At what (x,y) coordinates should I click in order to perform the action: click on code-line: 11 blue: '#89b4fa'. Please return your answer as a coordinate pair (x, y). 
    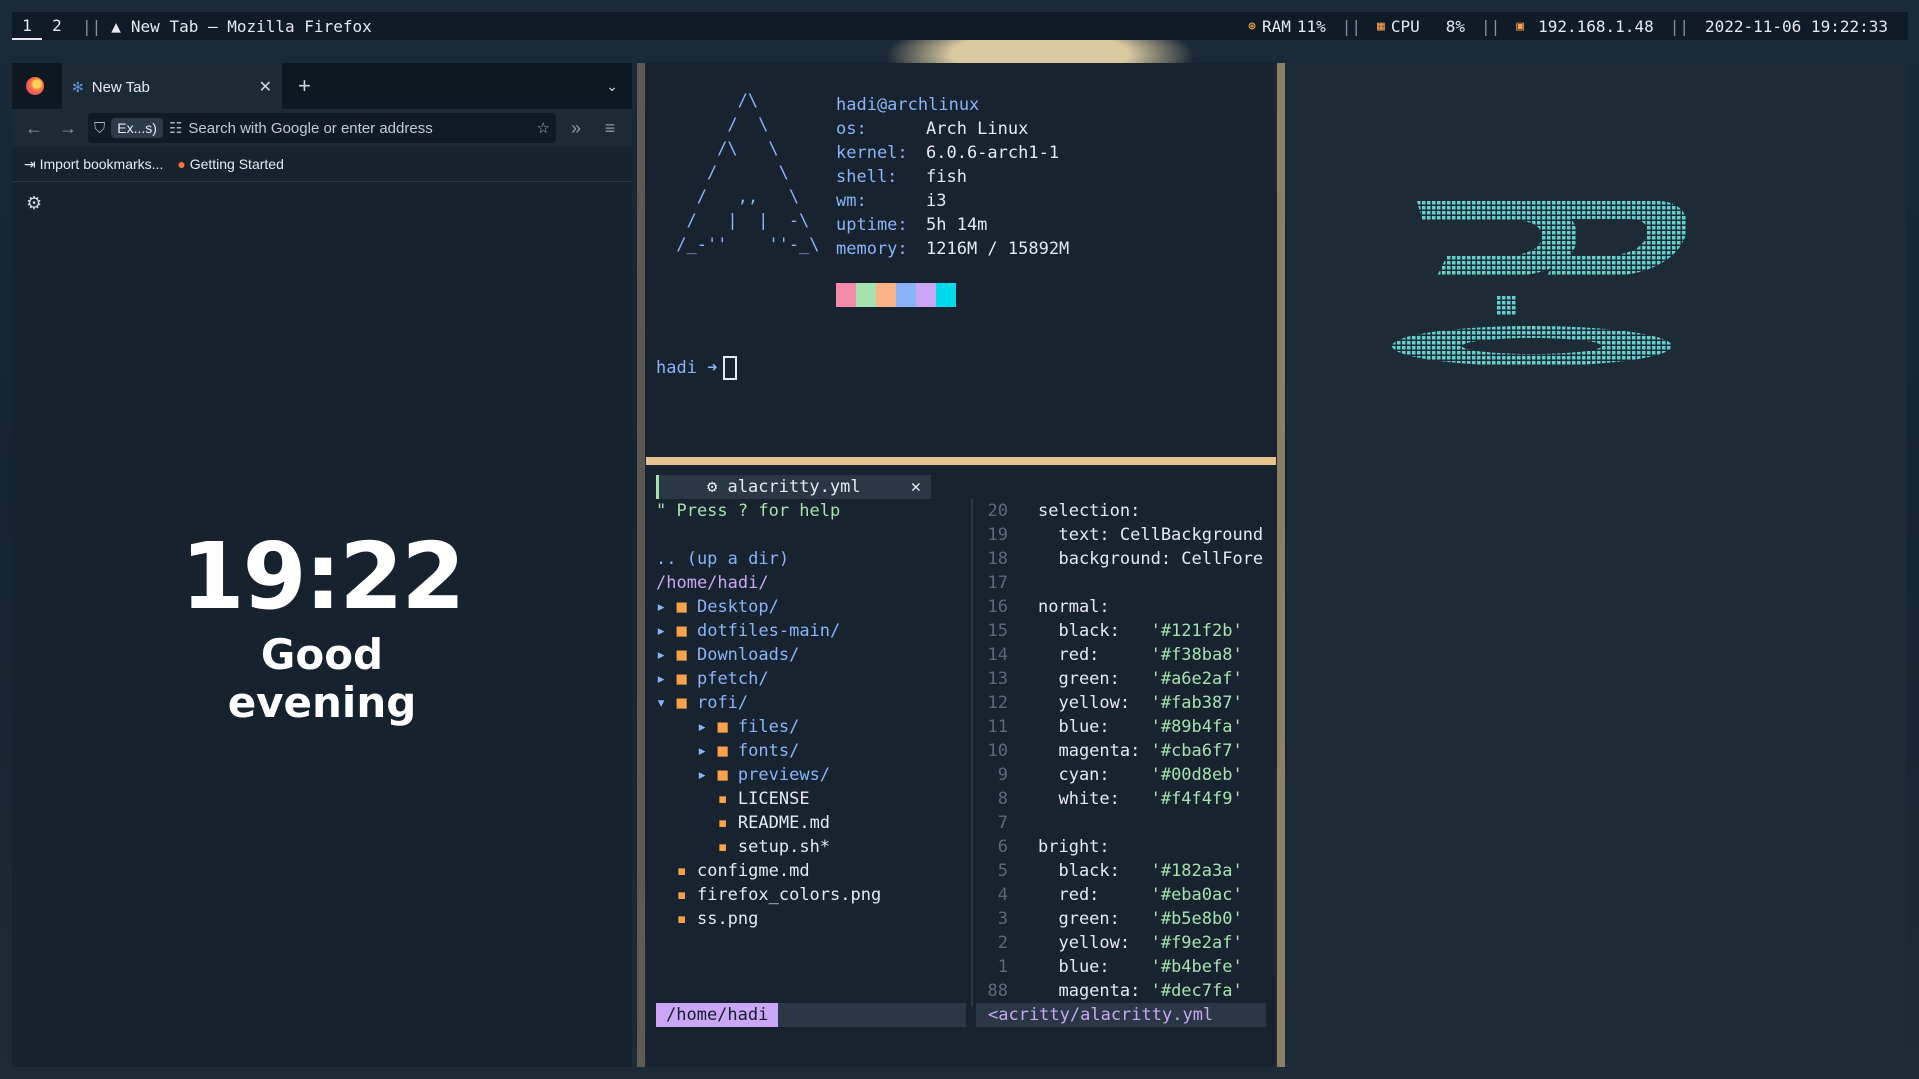
    Looking at the image, I should click on (1119, 727).